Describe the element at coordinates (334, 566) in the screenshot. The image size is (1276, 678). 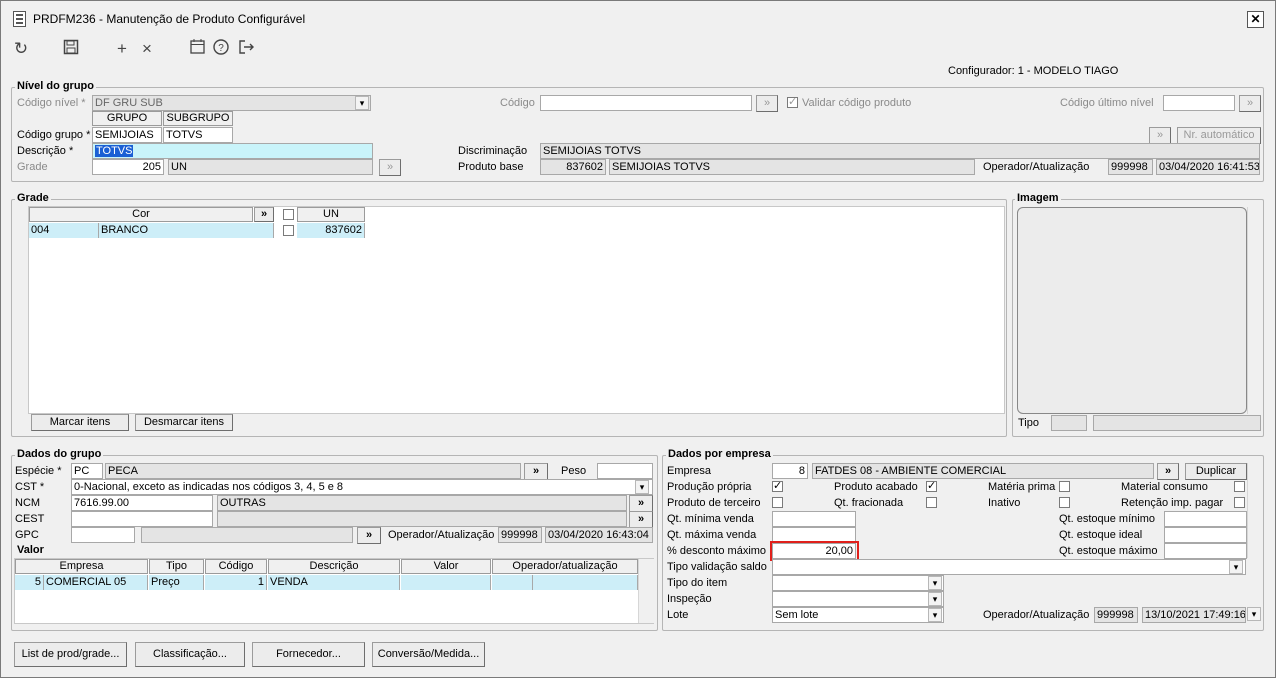
I see `valor-header-descricao: Descrição` at that location.